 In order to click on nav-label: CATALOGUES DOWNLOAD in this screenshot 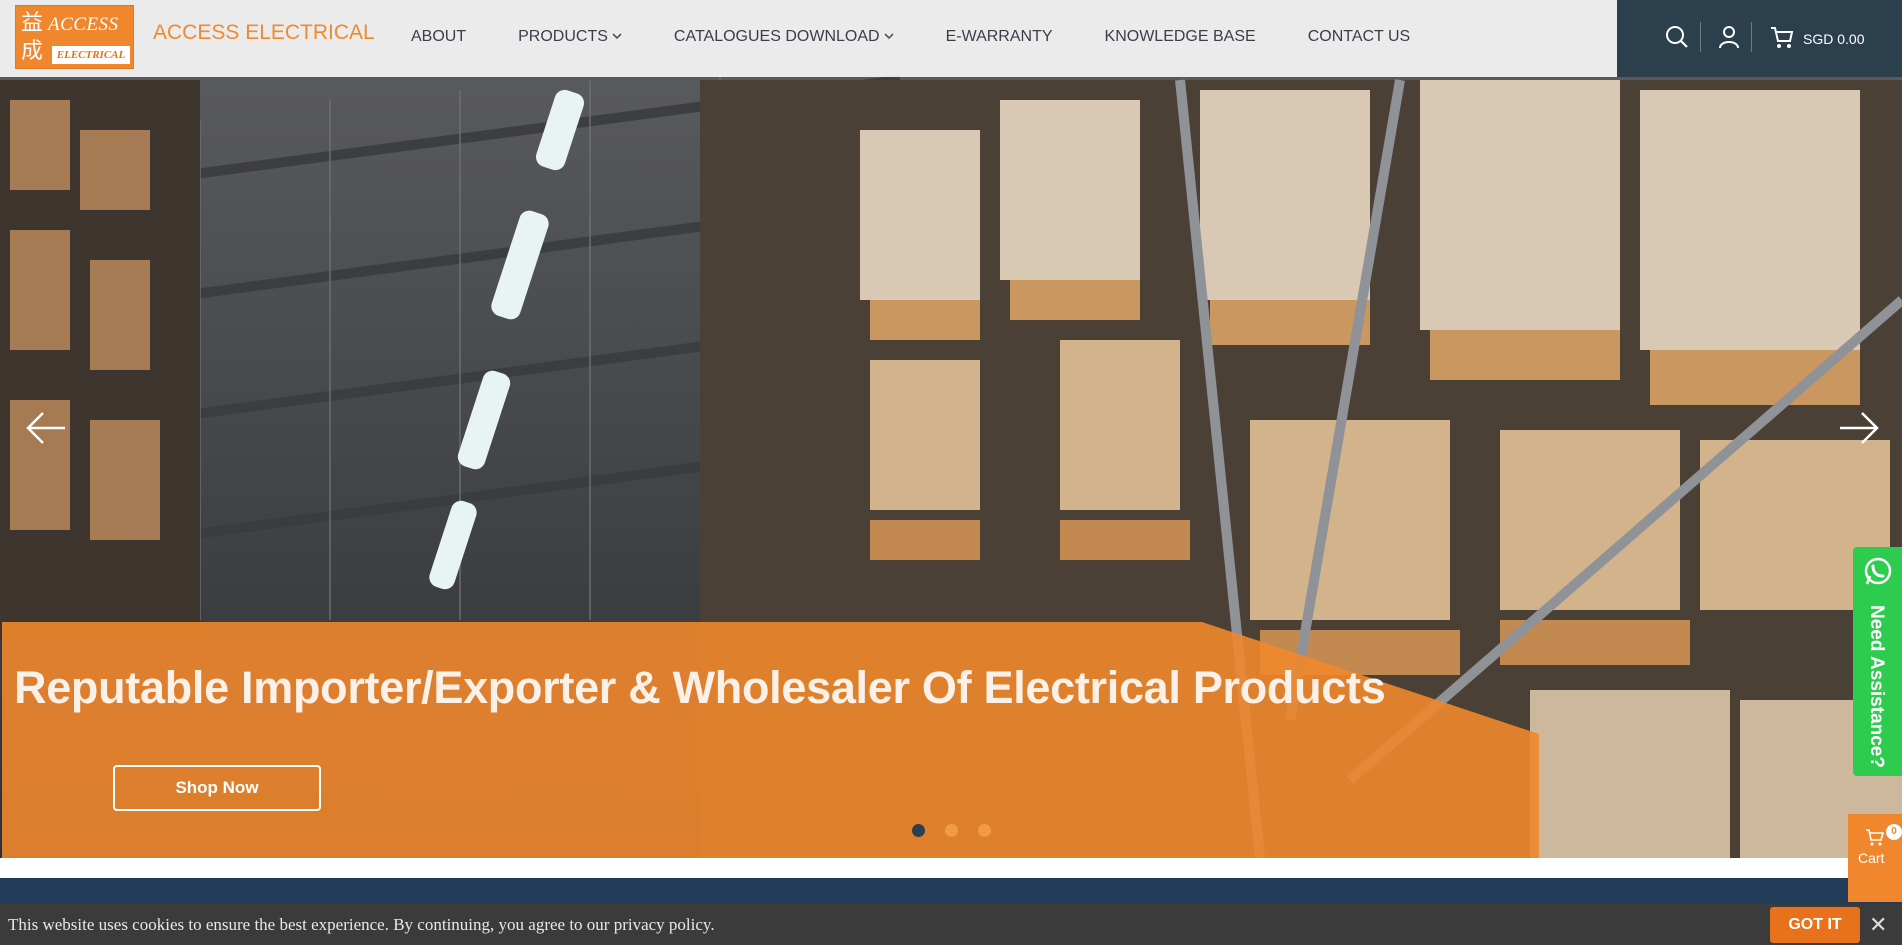, I will do `click(776, 36)`.